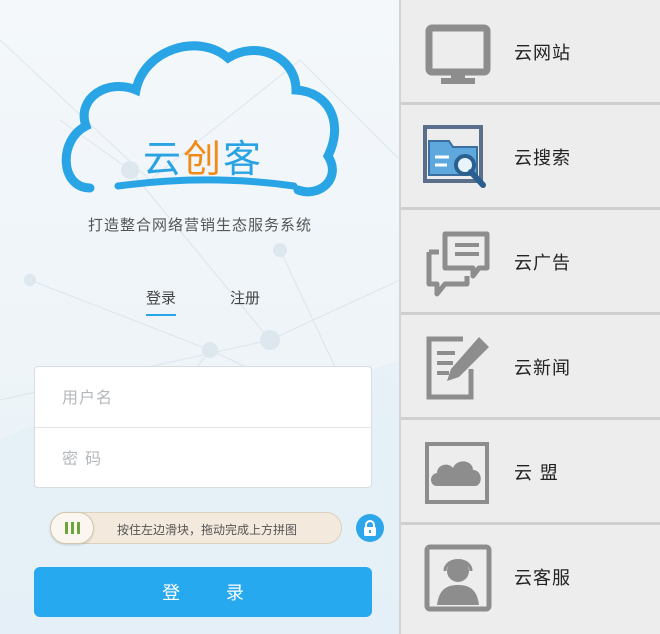 The image size is (660, 634). What do you see at coordinates (200, 302) in the screenshot?
I see `auth-tabs: 登录 注册` at bounding box center [200, 302].